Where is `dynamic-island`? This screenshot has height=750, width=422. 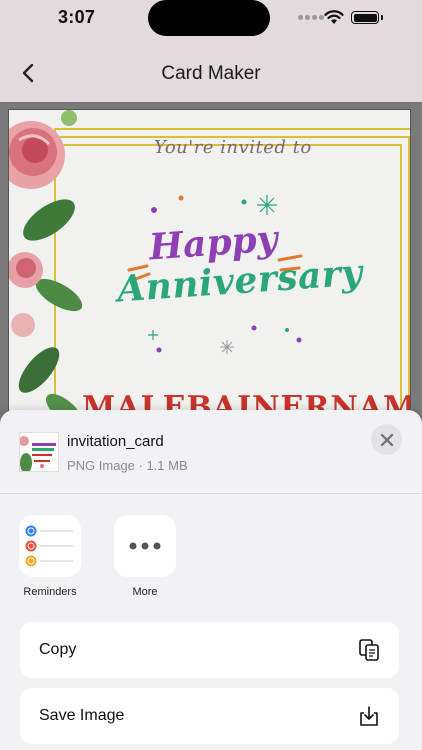 dynamic-island is located at coordinates (209, 18).